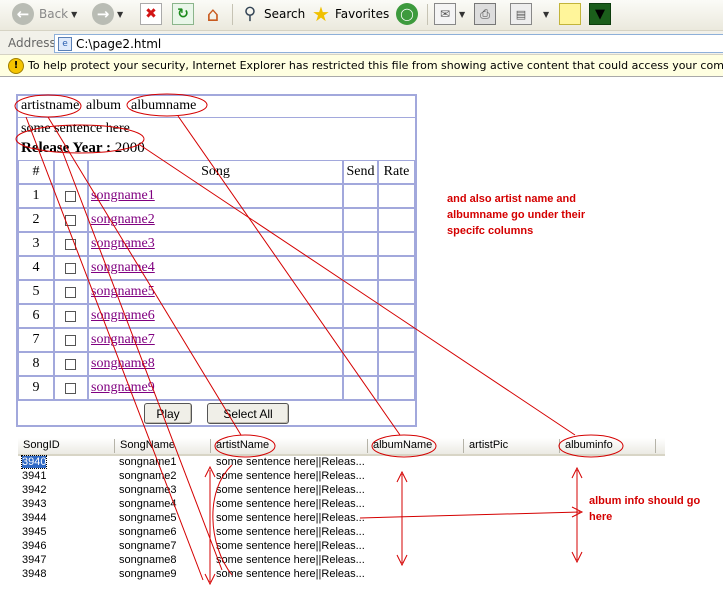 The width and height of the screenshot is (723, 594). What do you see at coordinates (215, 244) in the screenshot?
I see `song-name-cell: songname3` at bounding box center [215, 244].